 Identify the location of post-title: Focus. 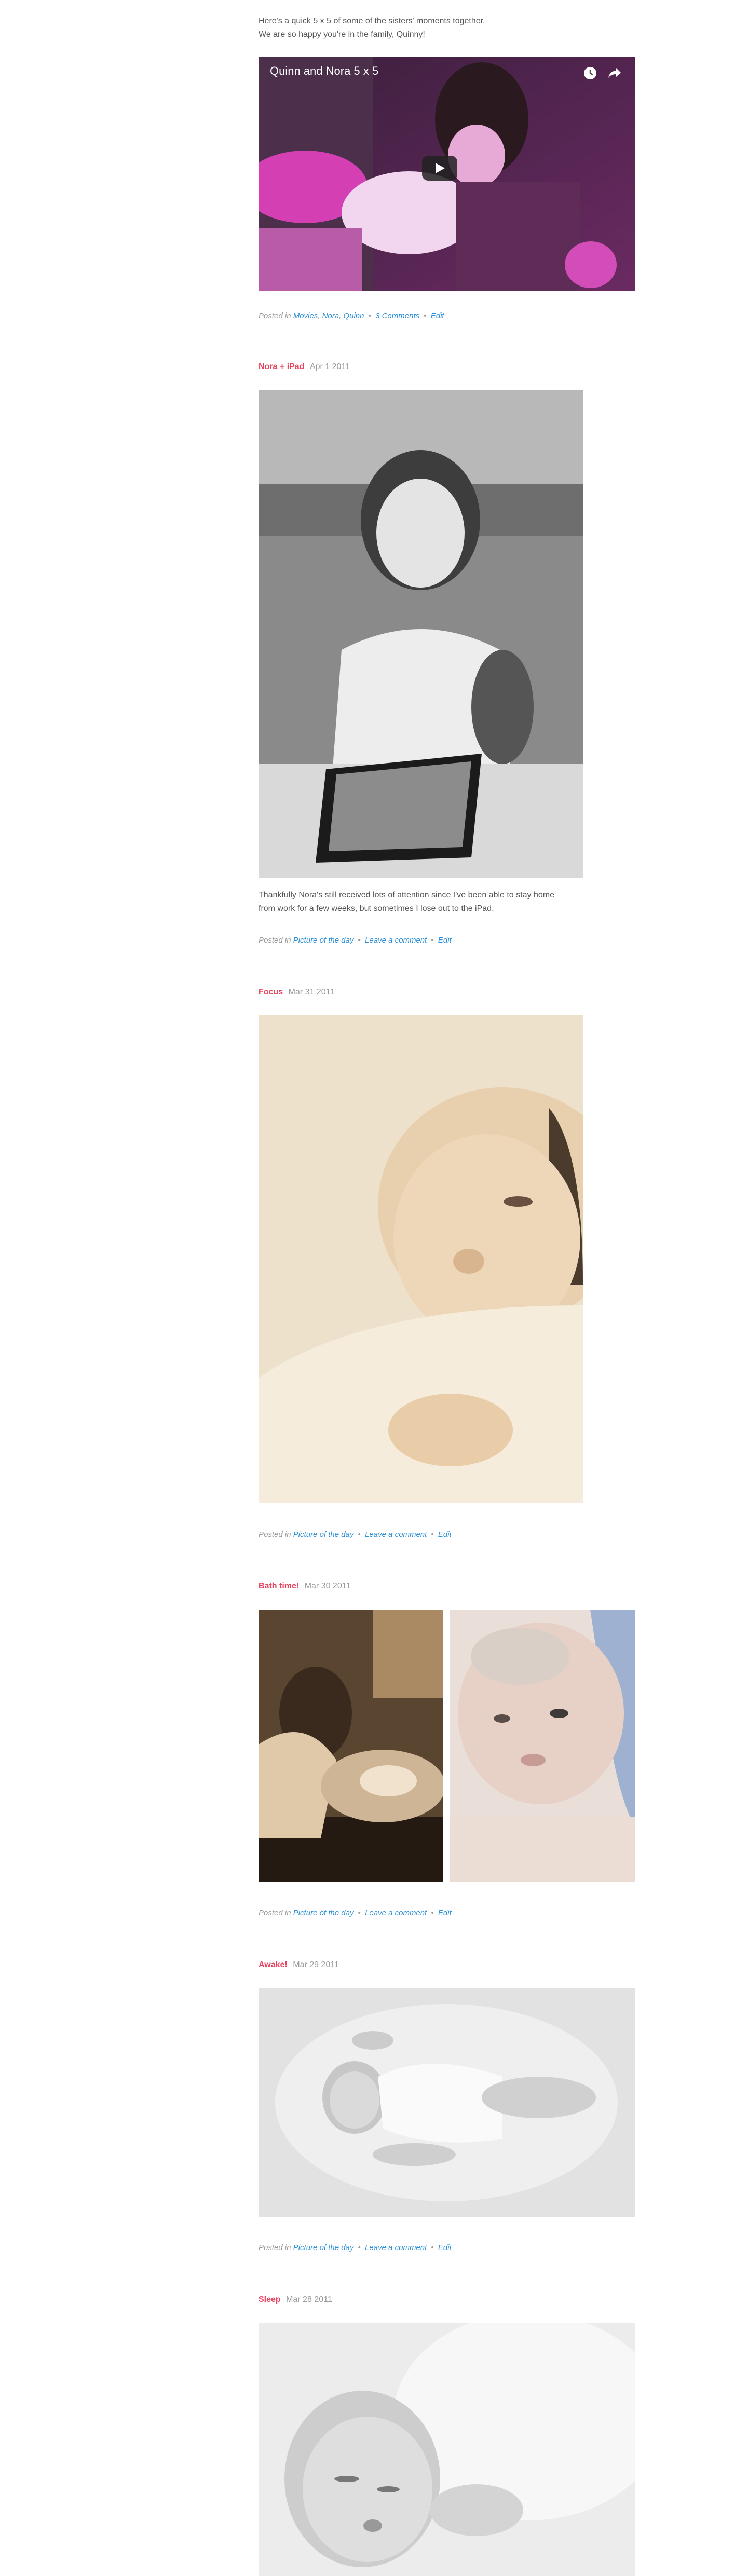
(271, 992).